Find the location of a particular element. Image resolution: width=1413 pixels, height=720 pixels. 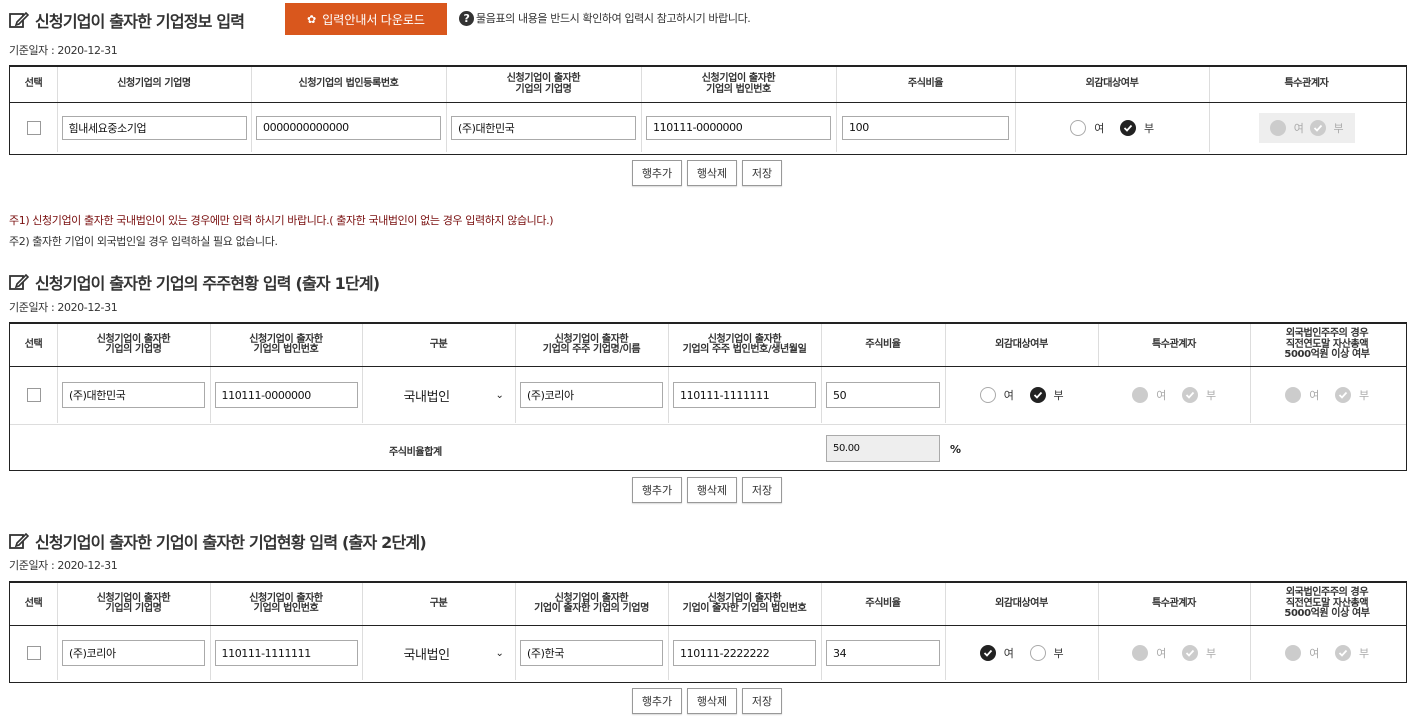

th-type: 구분 is located at coordinates (439, 604).